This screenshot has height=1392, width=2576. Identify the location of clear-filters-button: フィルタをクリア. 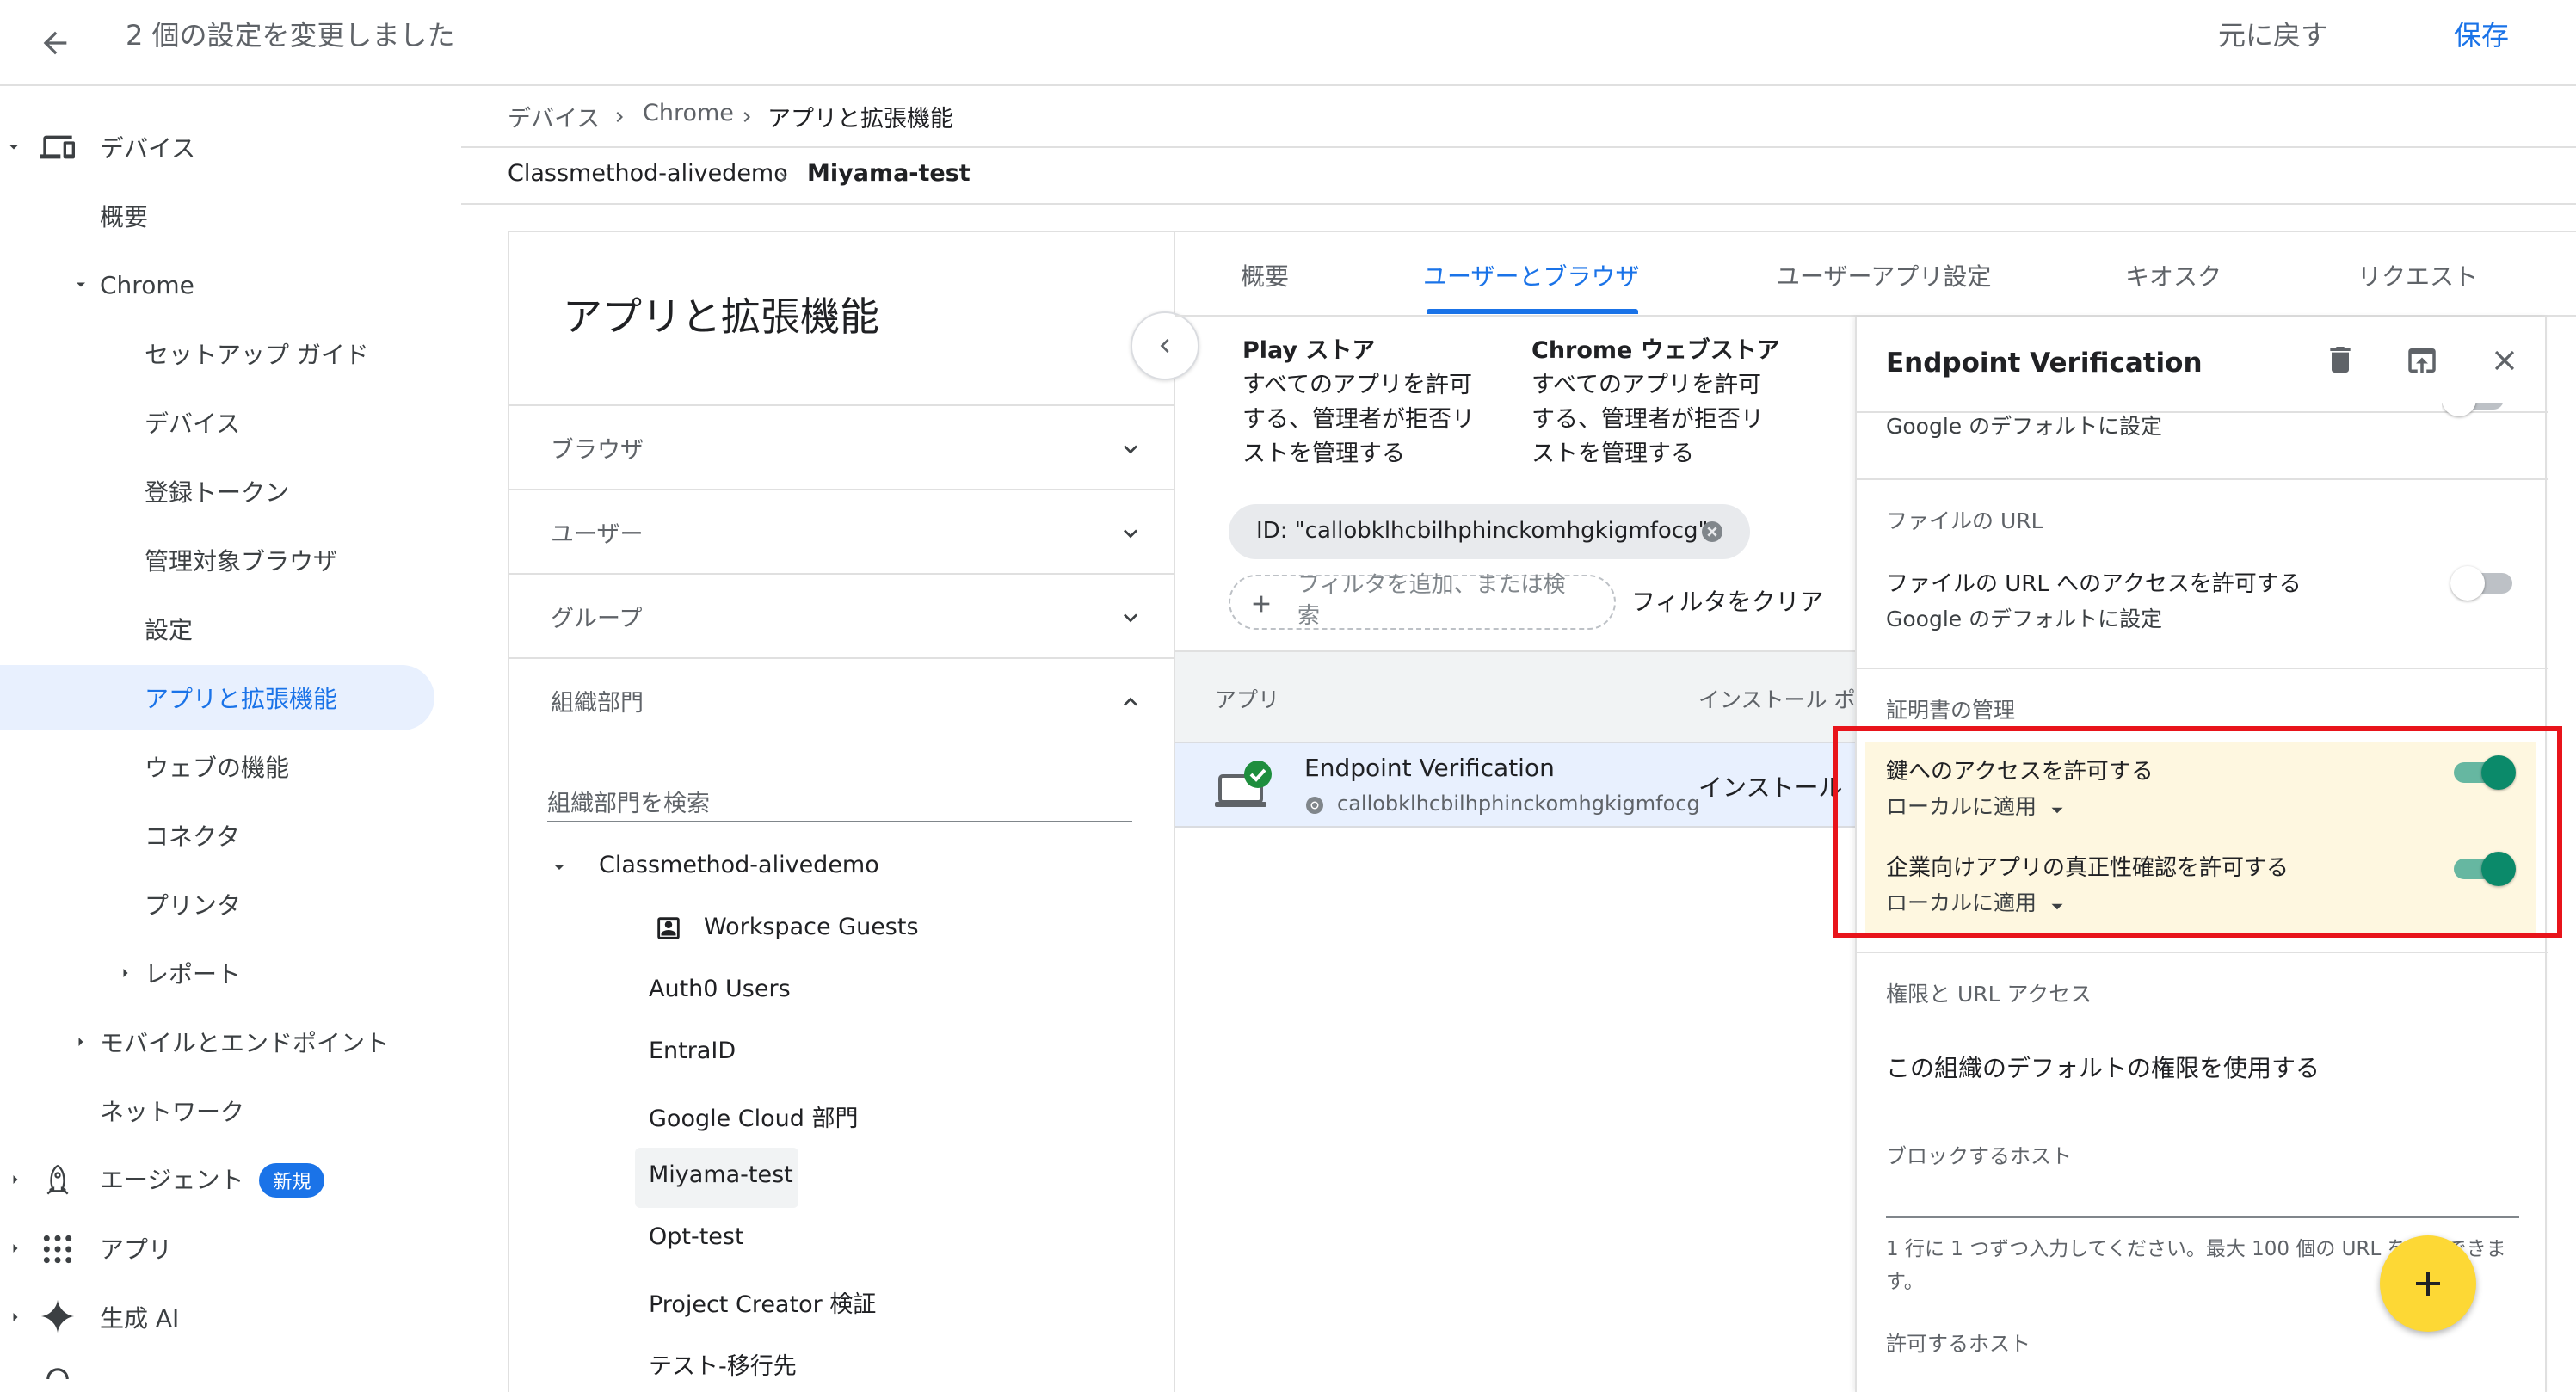
(1727, 600).